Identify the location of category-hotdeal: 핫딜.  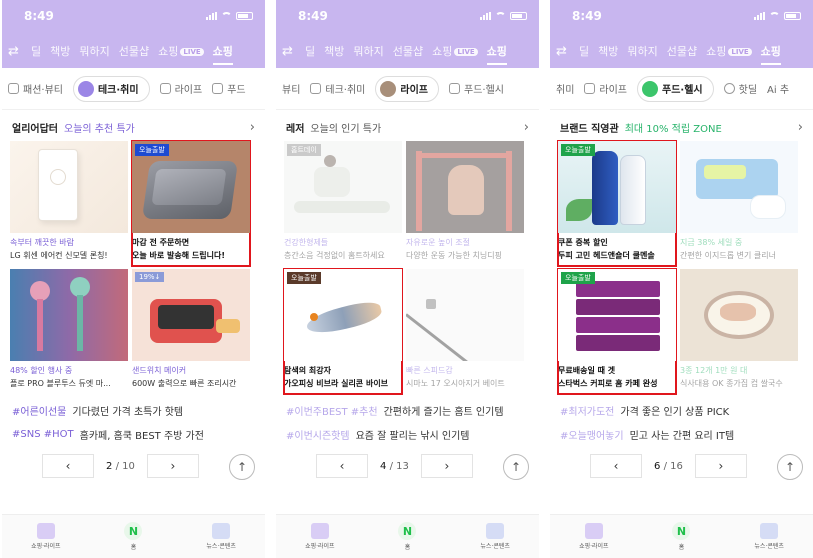
(740, 88).